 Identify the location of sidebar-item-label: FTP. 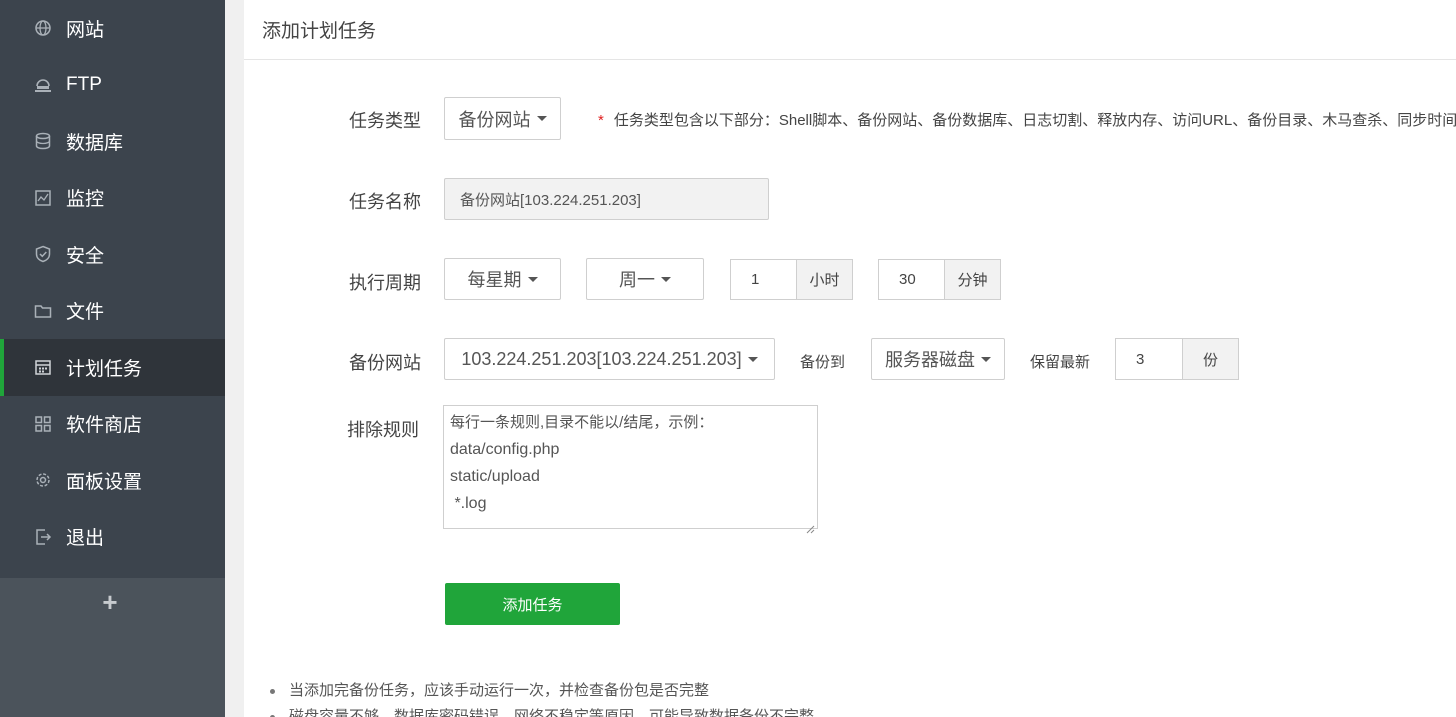
(84, 84).